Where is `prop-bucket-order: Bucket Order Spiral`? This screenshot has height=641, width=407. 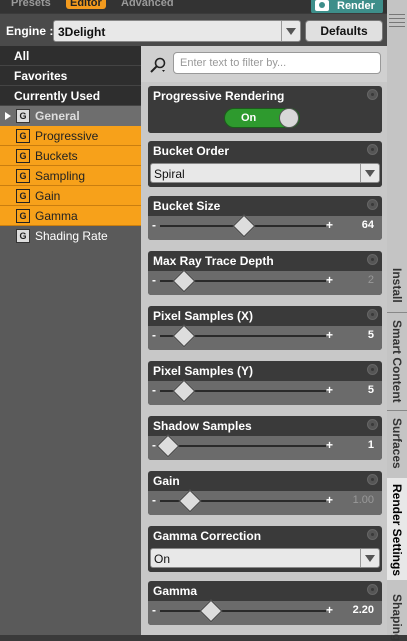
prop-bucket-order: Bucket Order Spiral is located at coordinates (265, 164).